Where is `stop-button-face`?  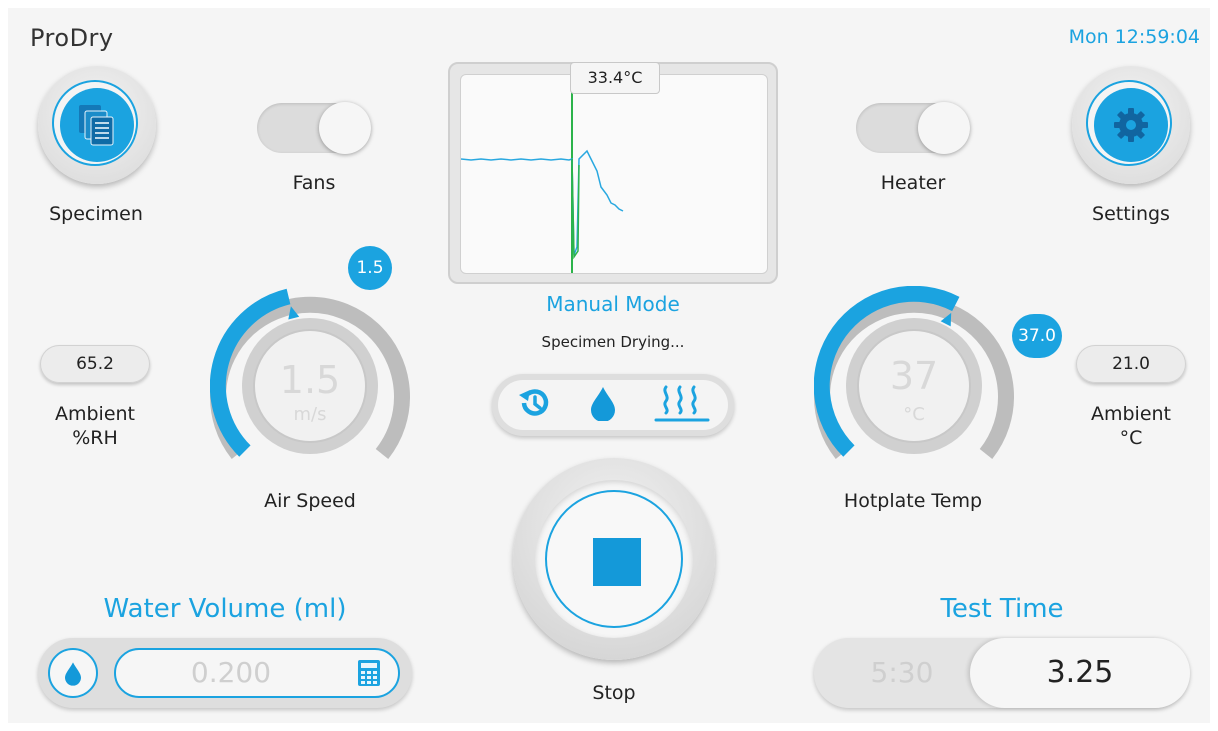 stop-button-face is located at coordinates (614, 559).